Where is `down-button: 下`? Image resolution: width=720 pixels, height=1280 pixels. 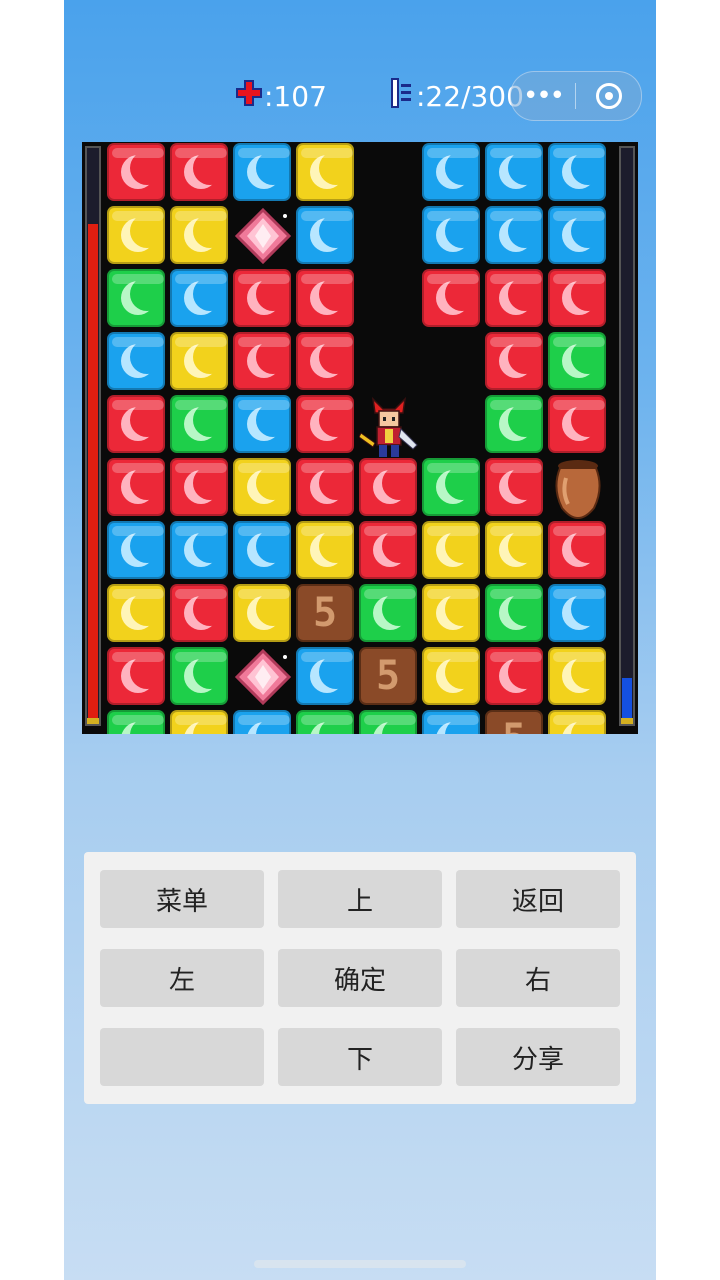 down-button: 下 is located at coordinates (360, 1057).